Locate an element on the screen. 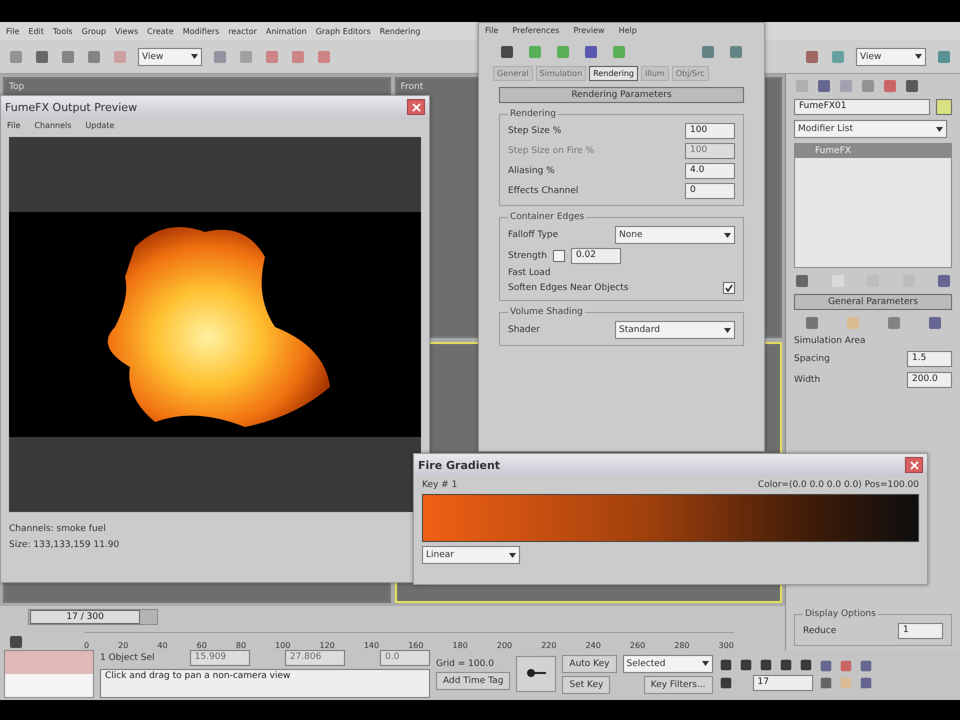 The image size is (960, 720). group-title: Display Options is located at coordinates (840, 614).